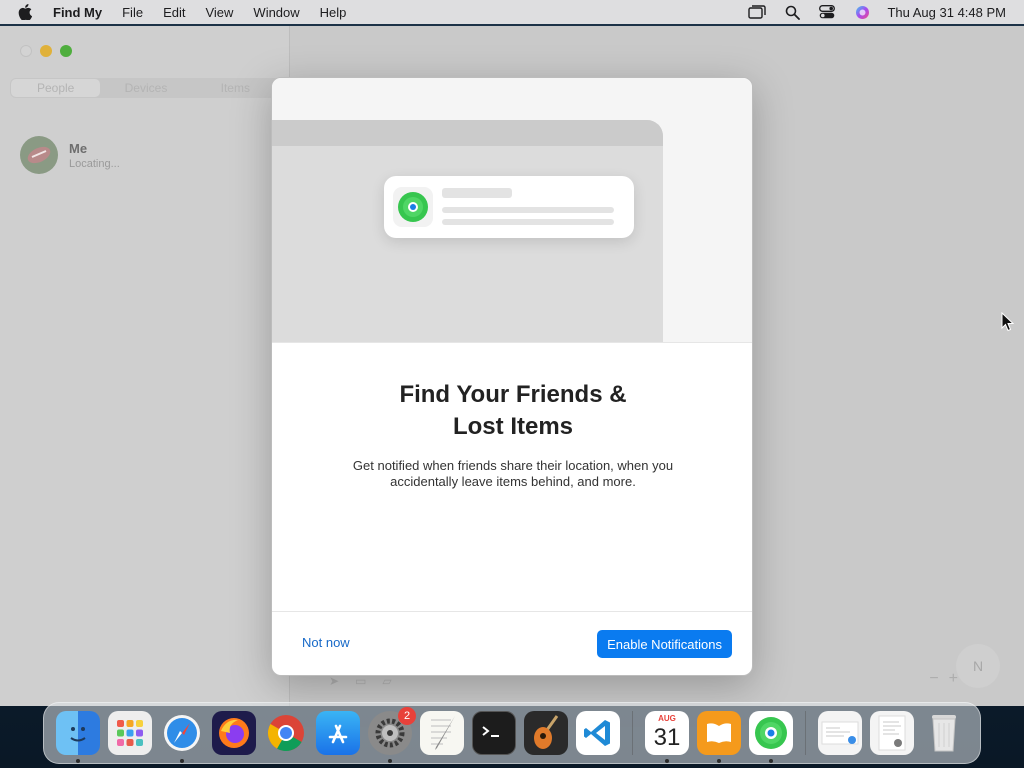  I want to click on close-window-button, so click(26, 51).